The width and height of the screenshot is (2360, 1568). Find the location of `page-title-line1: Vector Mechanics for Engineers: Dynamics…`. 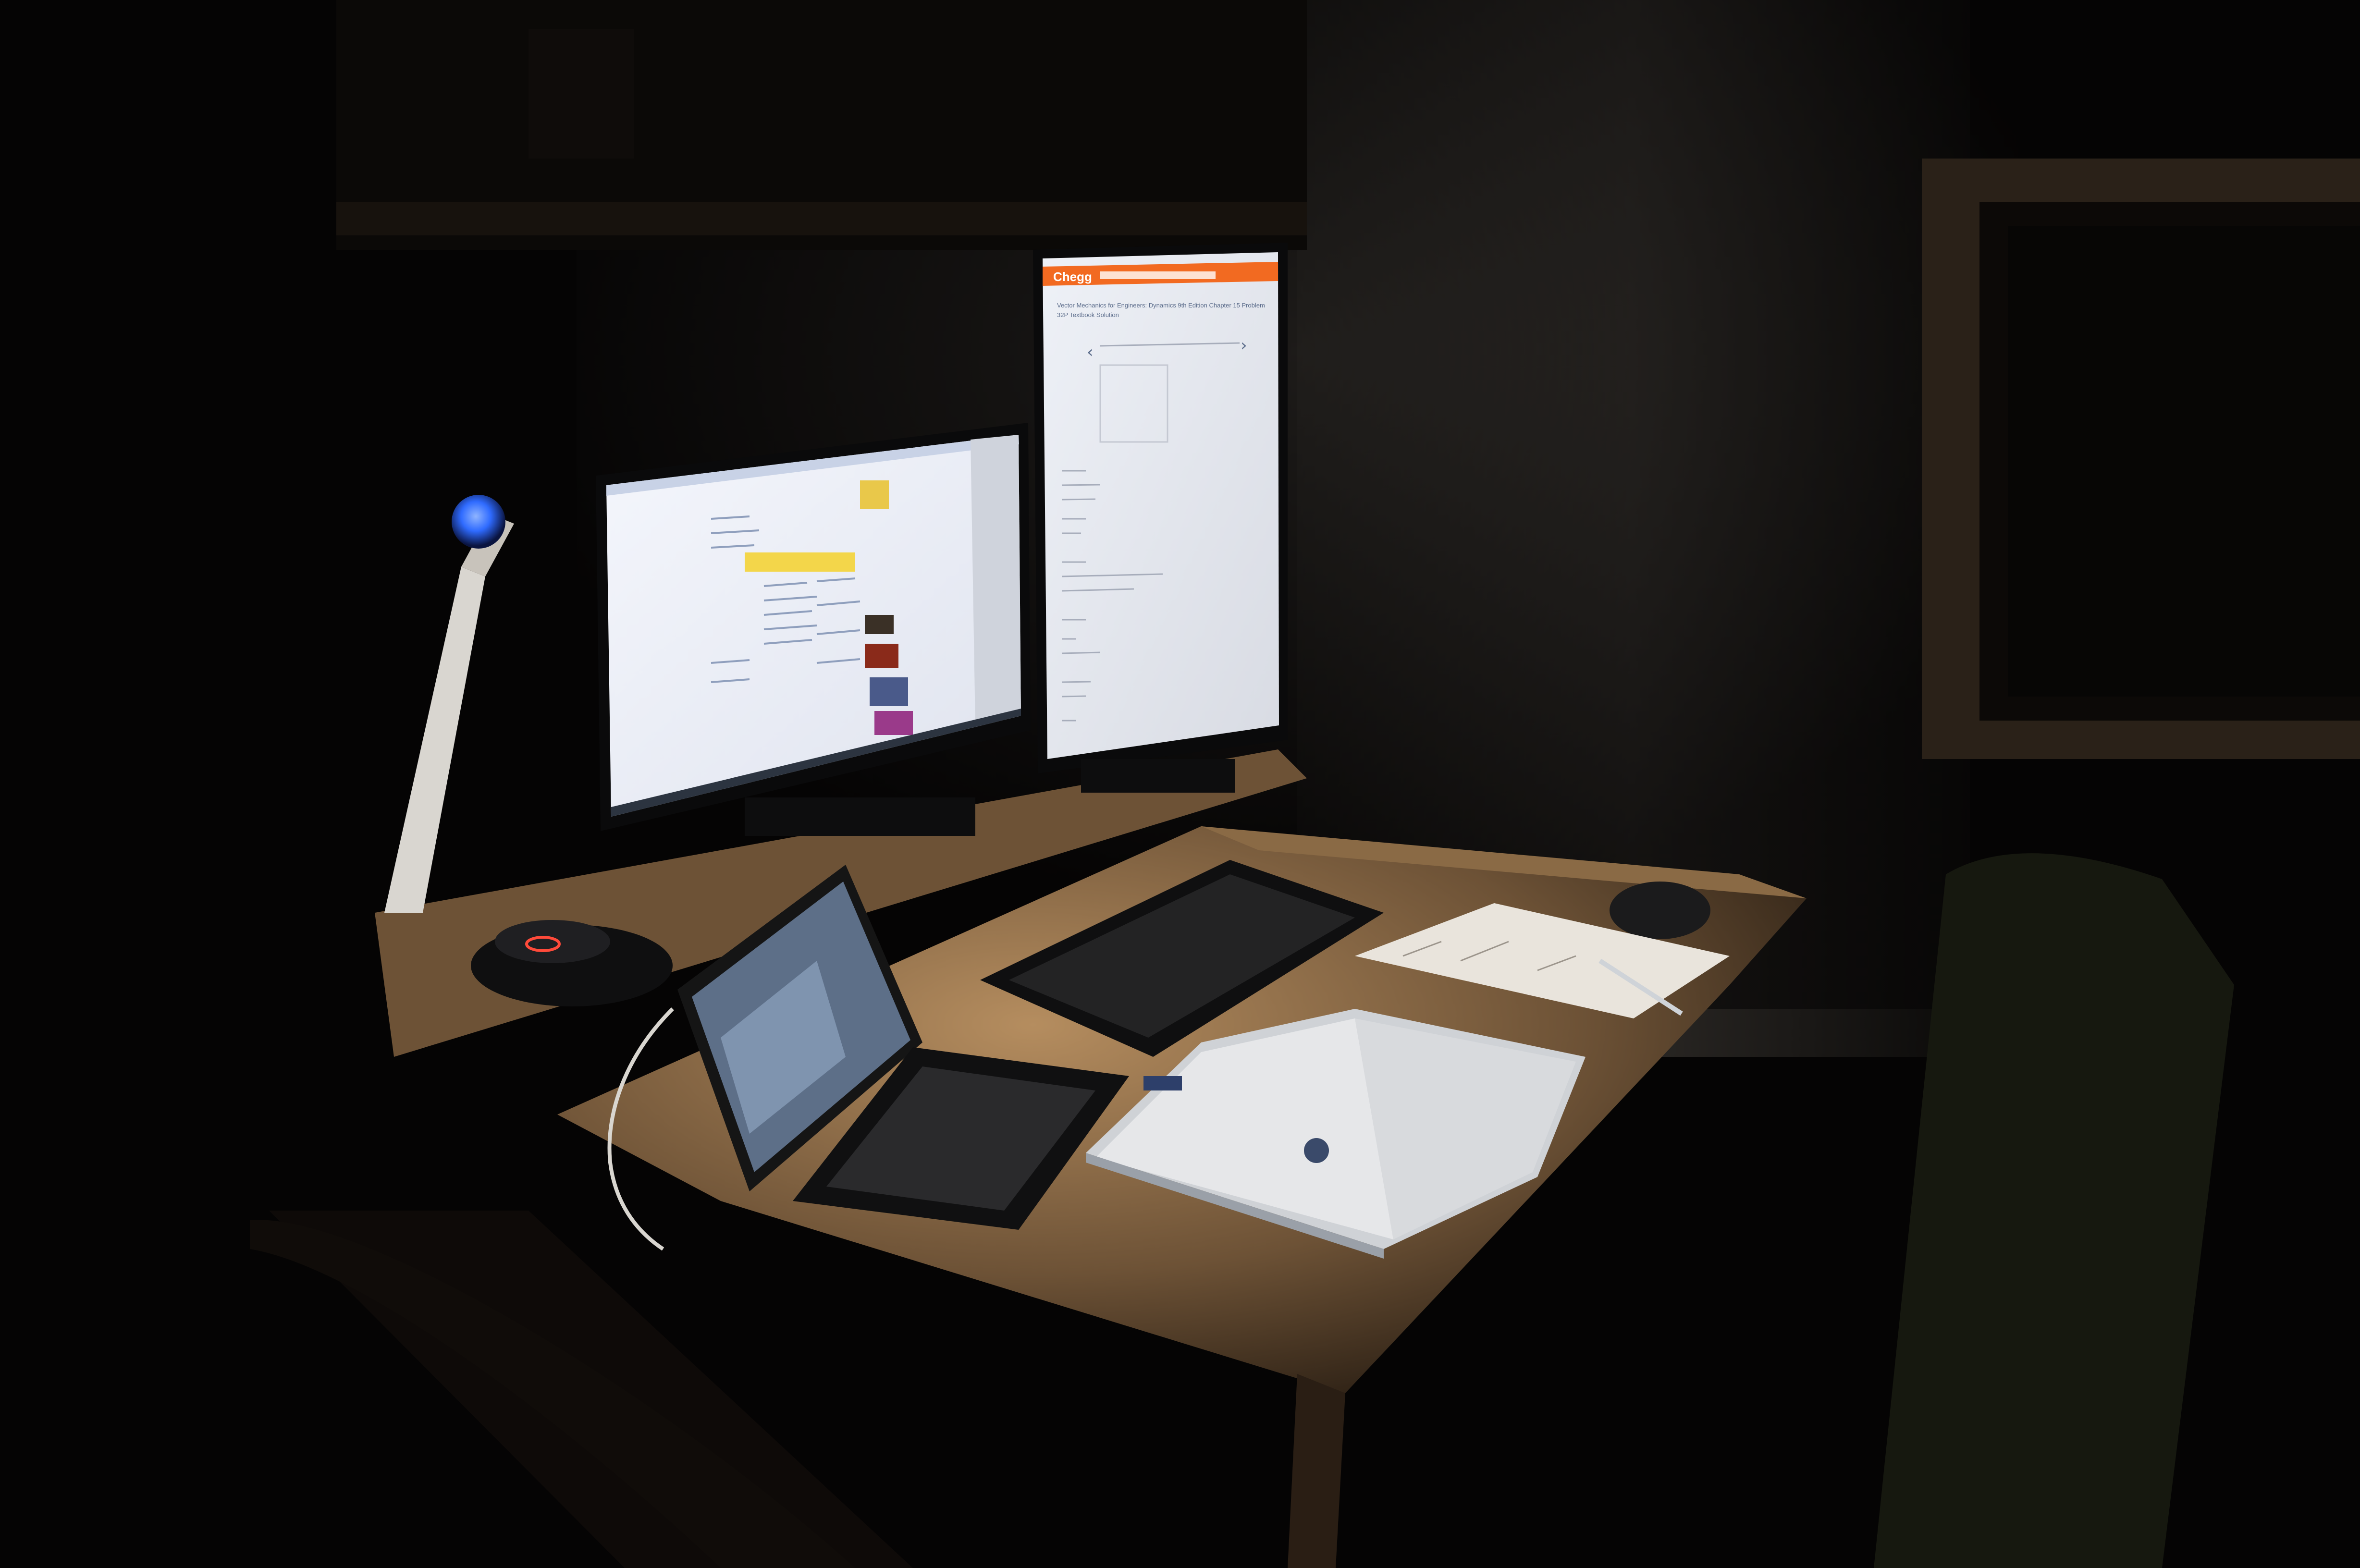

page-title-line1: Vector Mechanics for Engineers: Dynamics… is located at coordinates (1161, 305).